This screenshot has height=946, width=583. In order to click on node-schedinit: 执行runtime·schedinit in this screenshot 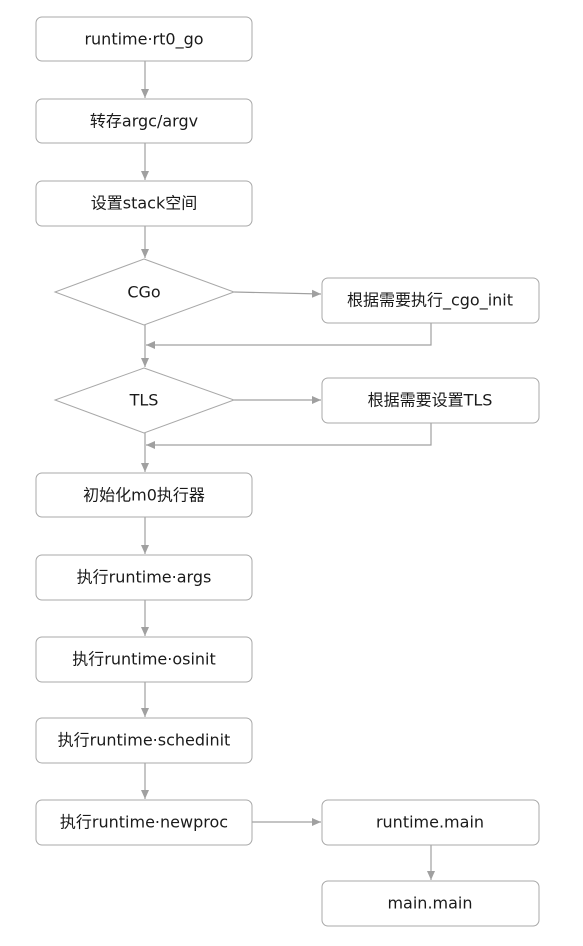, I will do `click(144, 740)`.